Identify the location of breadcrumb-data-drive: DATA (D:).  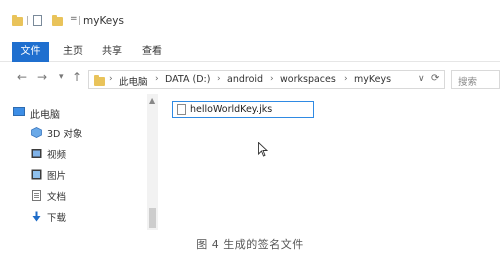
(187, 79).